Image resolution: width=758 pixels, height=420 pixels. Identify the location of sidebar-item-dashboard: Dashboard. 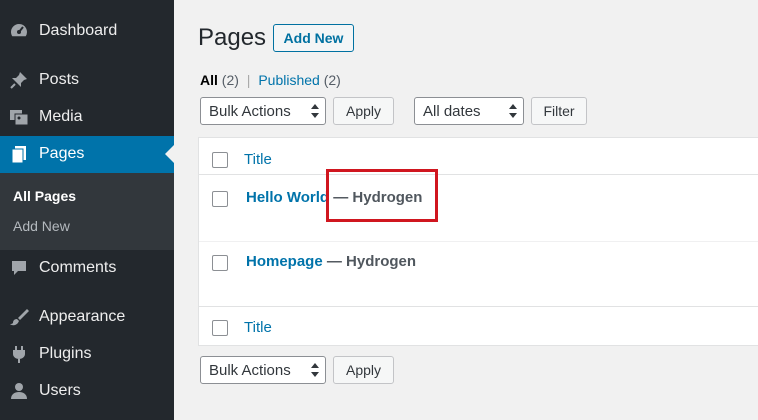
(87, 31).